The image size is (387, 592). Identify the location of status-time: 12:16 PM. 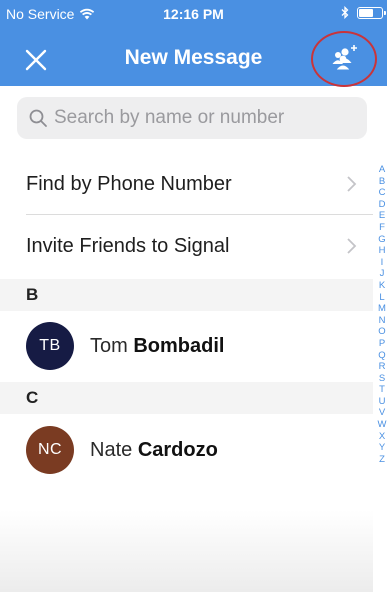
(193, 14).